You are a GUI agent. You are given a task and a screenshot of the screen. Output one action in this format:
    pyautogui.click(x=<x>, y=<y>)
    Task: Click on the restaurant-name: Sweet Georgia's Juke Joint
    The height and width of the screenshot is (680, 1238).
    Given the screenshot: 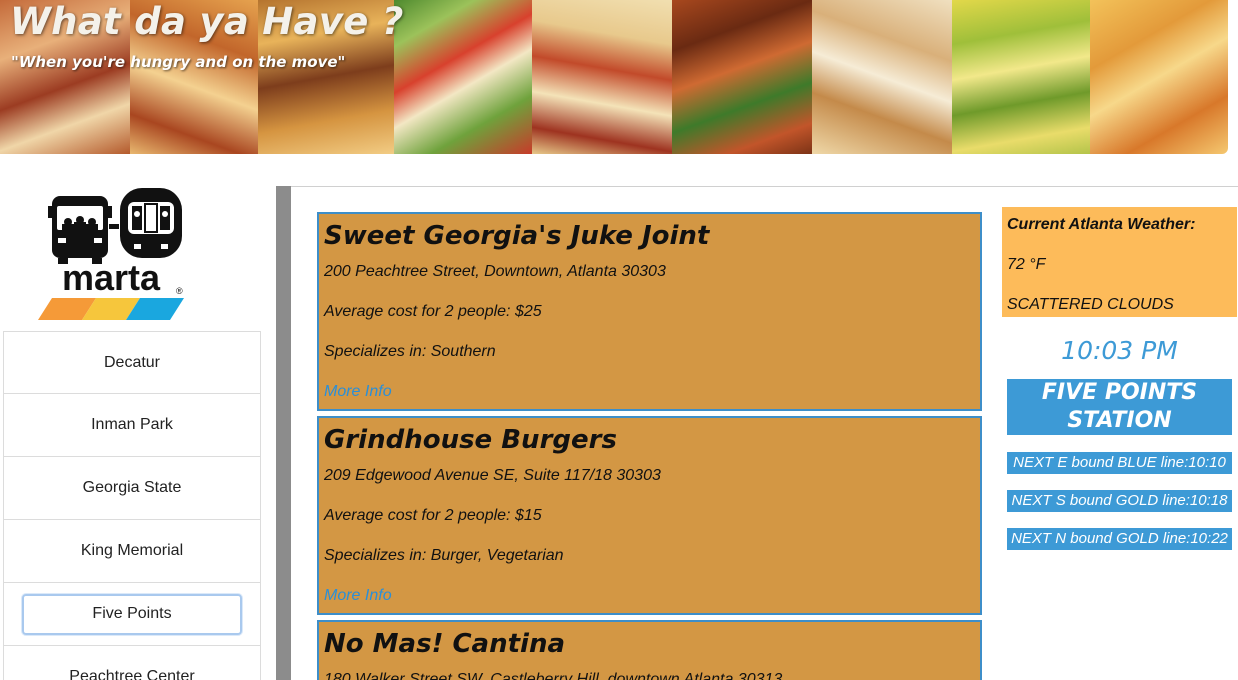 What is the action you would take?
    pyautogui.click(x=517, y=236)
    